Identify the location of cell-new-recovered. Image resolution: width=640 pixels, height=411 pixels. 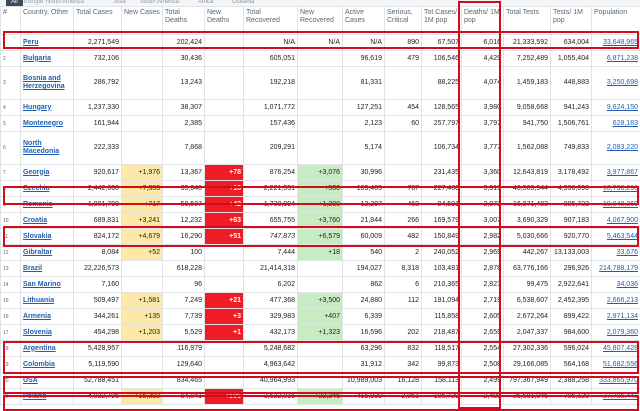
(320, 83).